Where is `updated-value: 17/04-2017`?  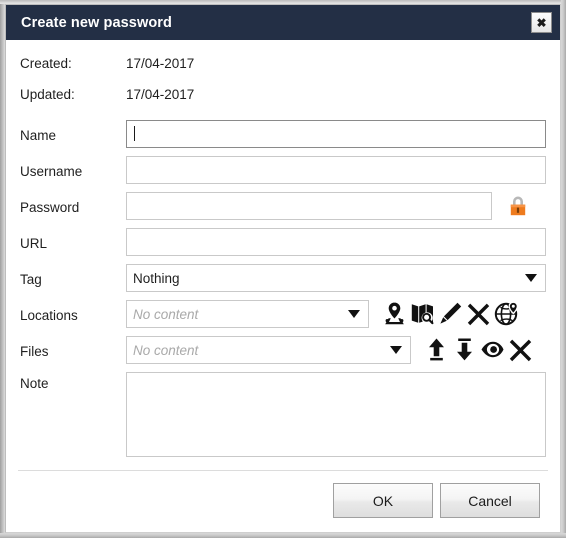 updated-value: 17/04-2017 is located at coordinates (160, 94).